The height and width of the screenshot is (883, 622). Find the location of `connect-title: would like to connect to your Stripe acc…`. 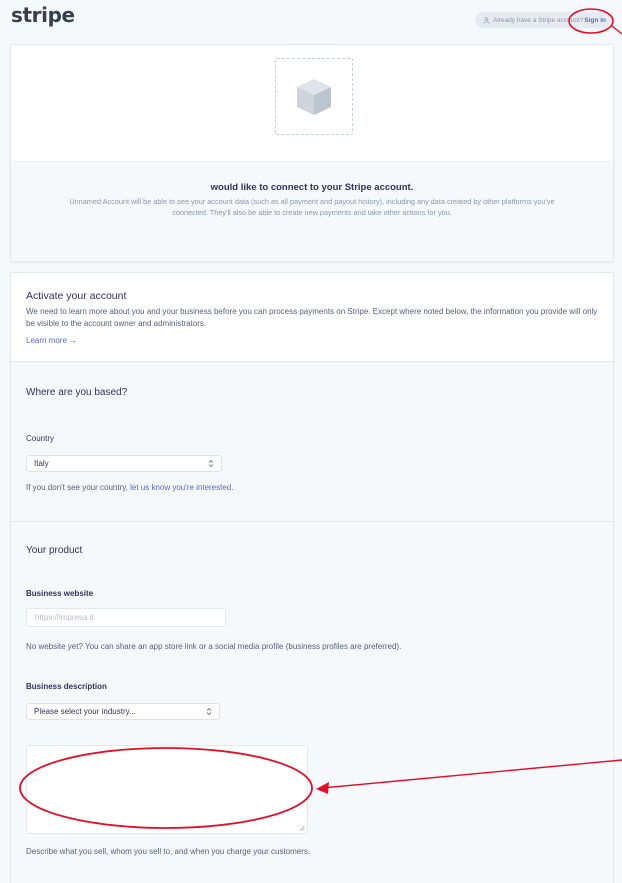

connect-title: would like to connect to your Stripe acc… is located at coordinates (312, 187).